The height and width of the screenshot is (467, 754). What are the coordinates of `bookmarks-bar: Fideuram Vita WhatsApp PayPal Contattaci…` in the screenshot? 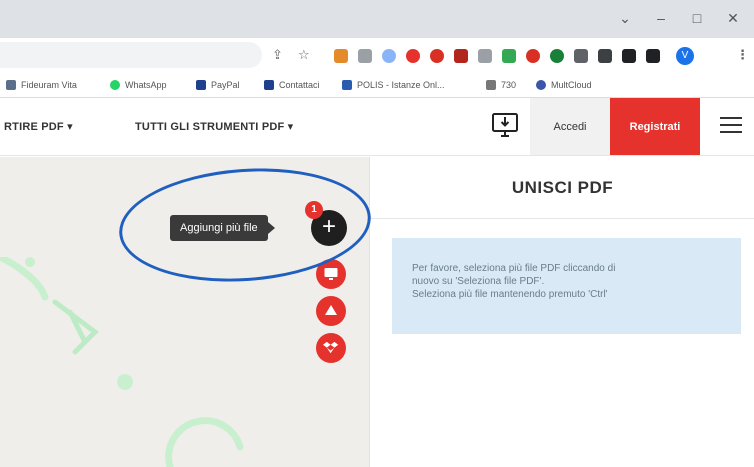 It's located at (377, 85).